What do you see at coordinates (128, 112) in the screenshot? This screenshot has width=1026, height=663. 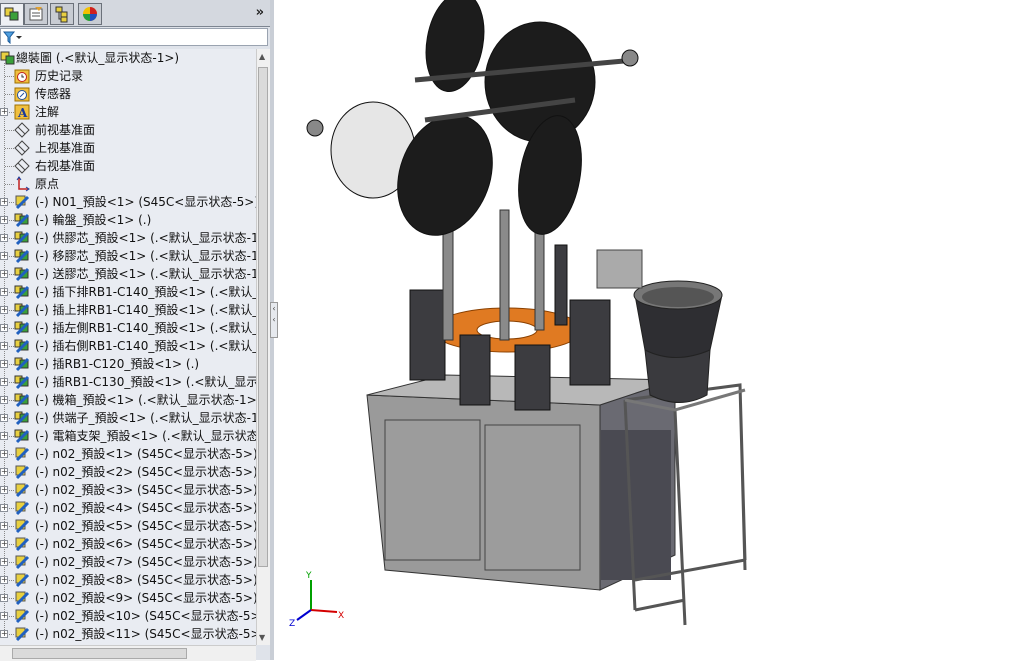 I see `tree-item: + A 注解` at bounding box center [128, 112].